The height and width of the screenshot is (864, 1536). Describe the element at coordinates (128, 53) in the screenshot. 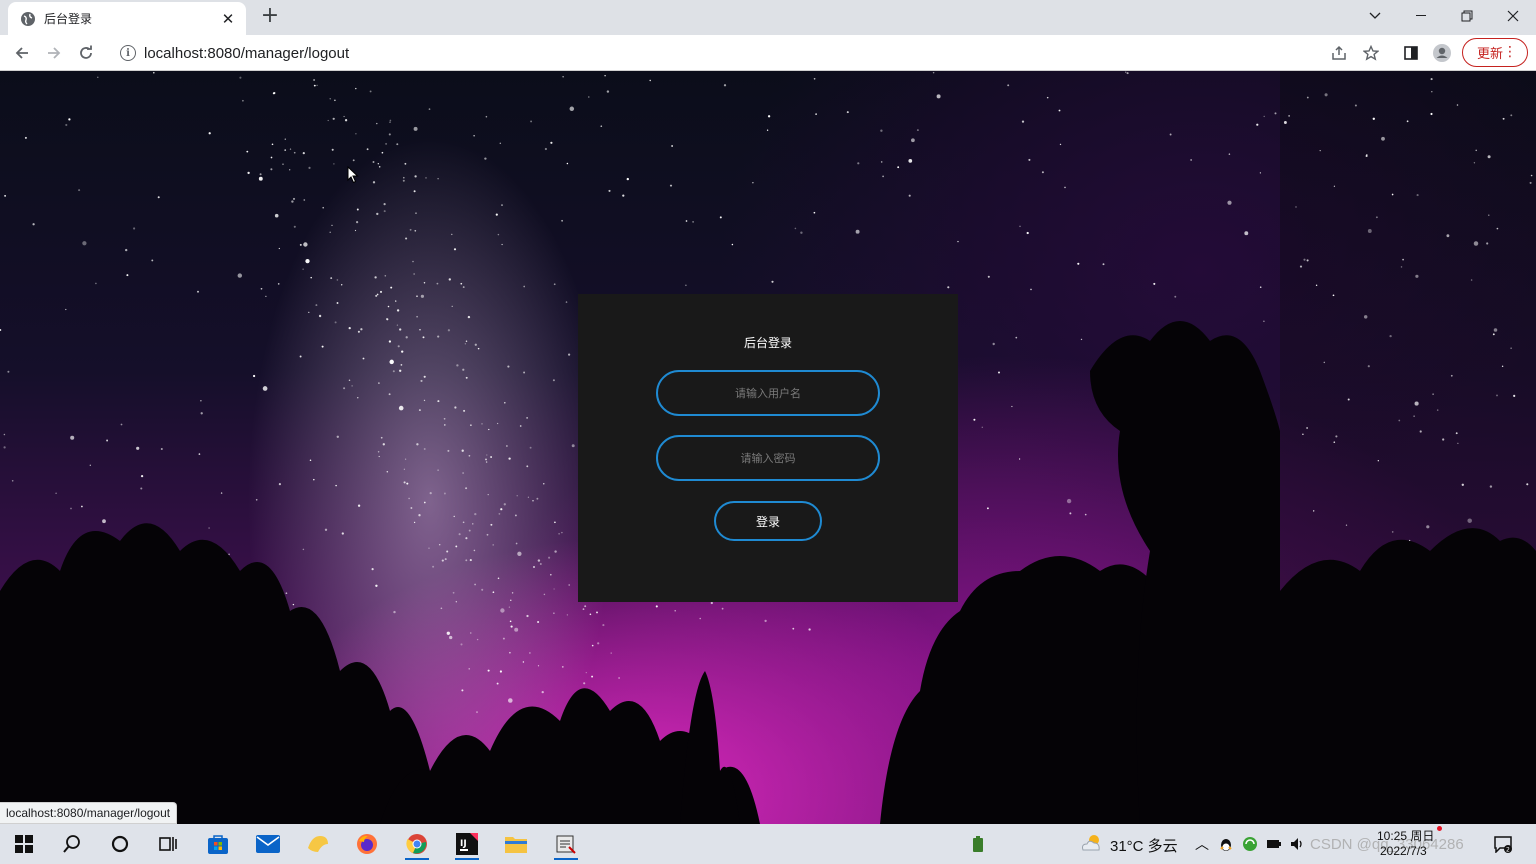

I see `site-info-icon: i` at that location.